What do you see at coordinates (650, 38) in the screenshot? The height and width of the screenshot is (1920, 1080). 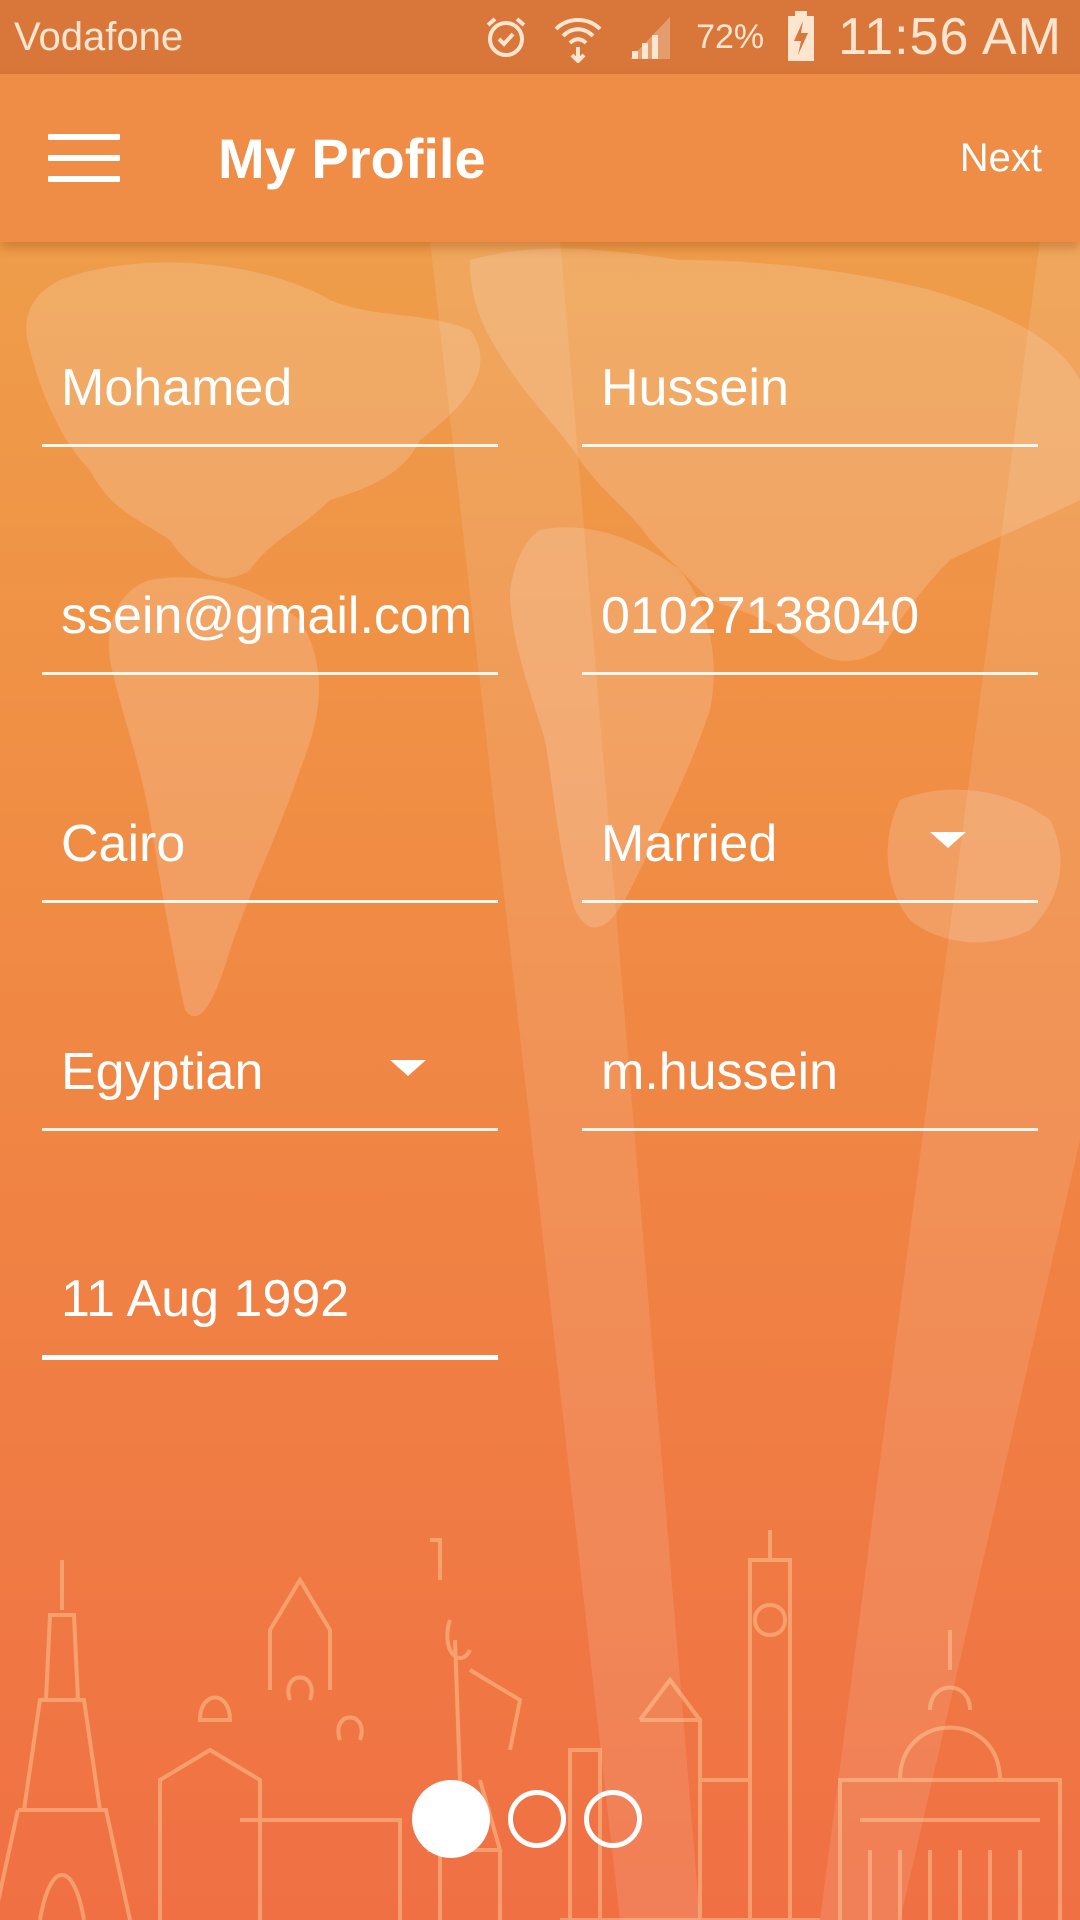 I see `signal-icon` at bounding box center [650, 38].